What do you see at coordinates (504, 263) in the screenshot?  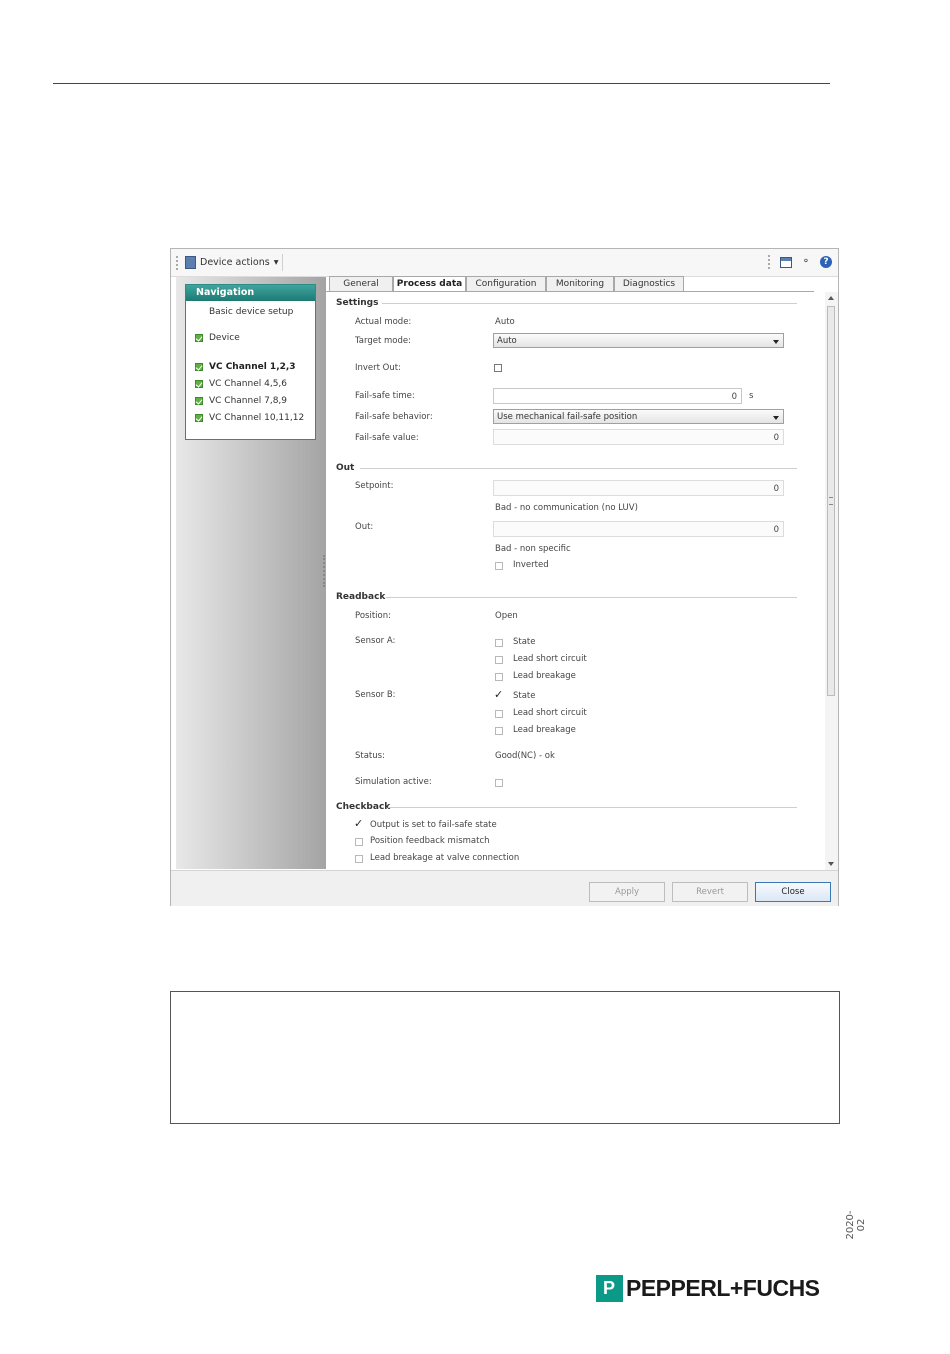 I see `toolbar: Device actions ▾ ⚬ ?` at bounding box center [504, 263].